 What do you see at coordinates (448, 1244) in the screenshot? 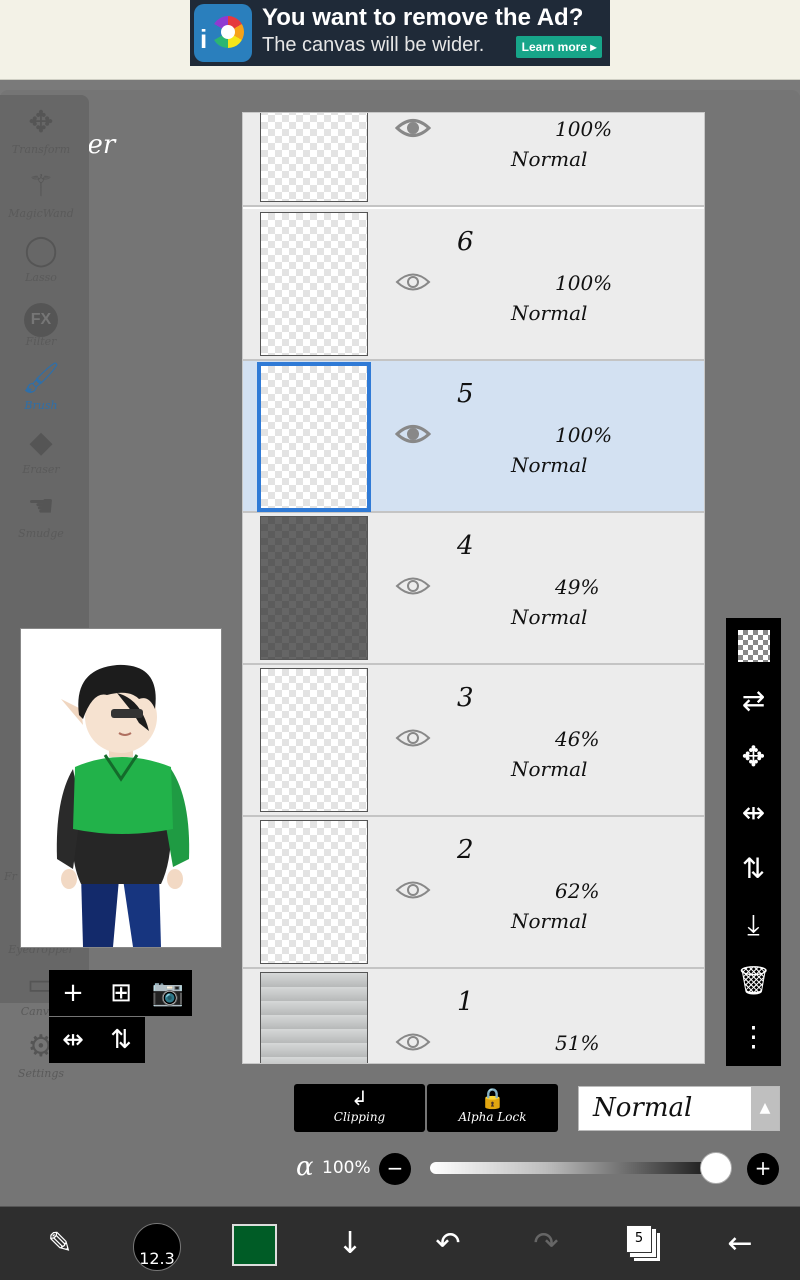
I see `undo-icon: ↶` at bounding box center [448, 1244].